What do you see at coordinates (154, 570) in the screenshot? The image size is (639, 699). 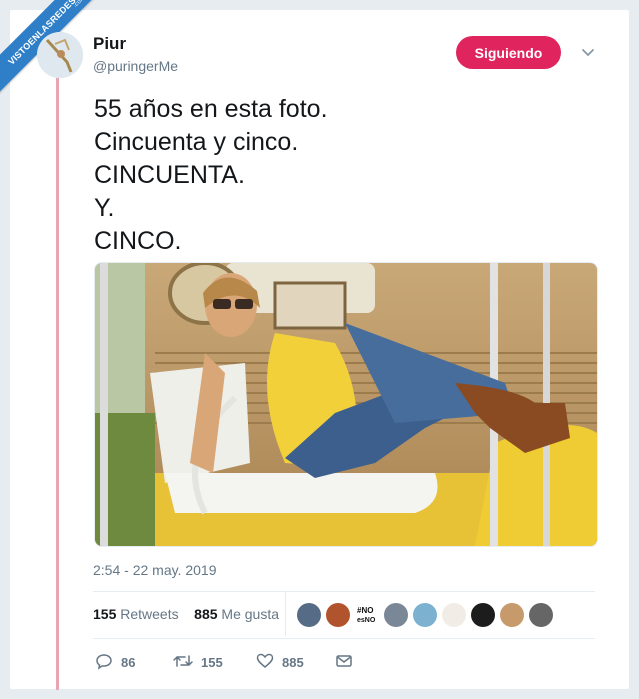 I see `tweet-timestamp: 2:54 - 22 may. 2019` at bounding box center [154, 570].